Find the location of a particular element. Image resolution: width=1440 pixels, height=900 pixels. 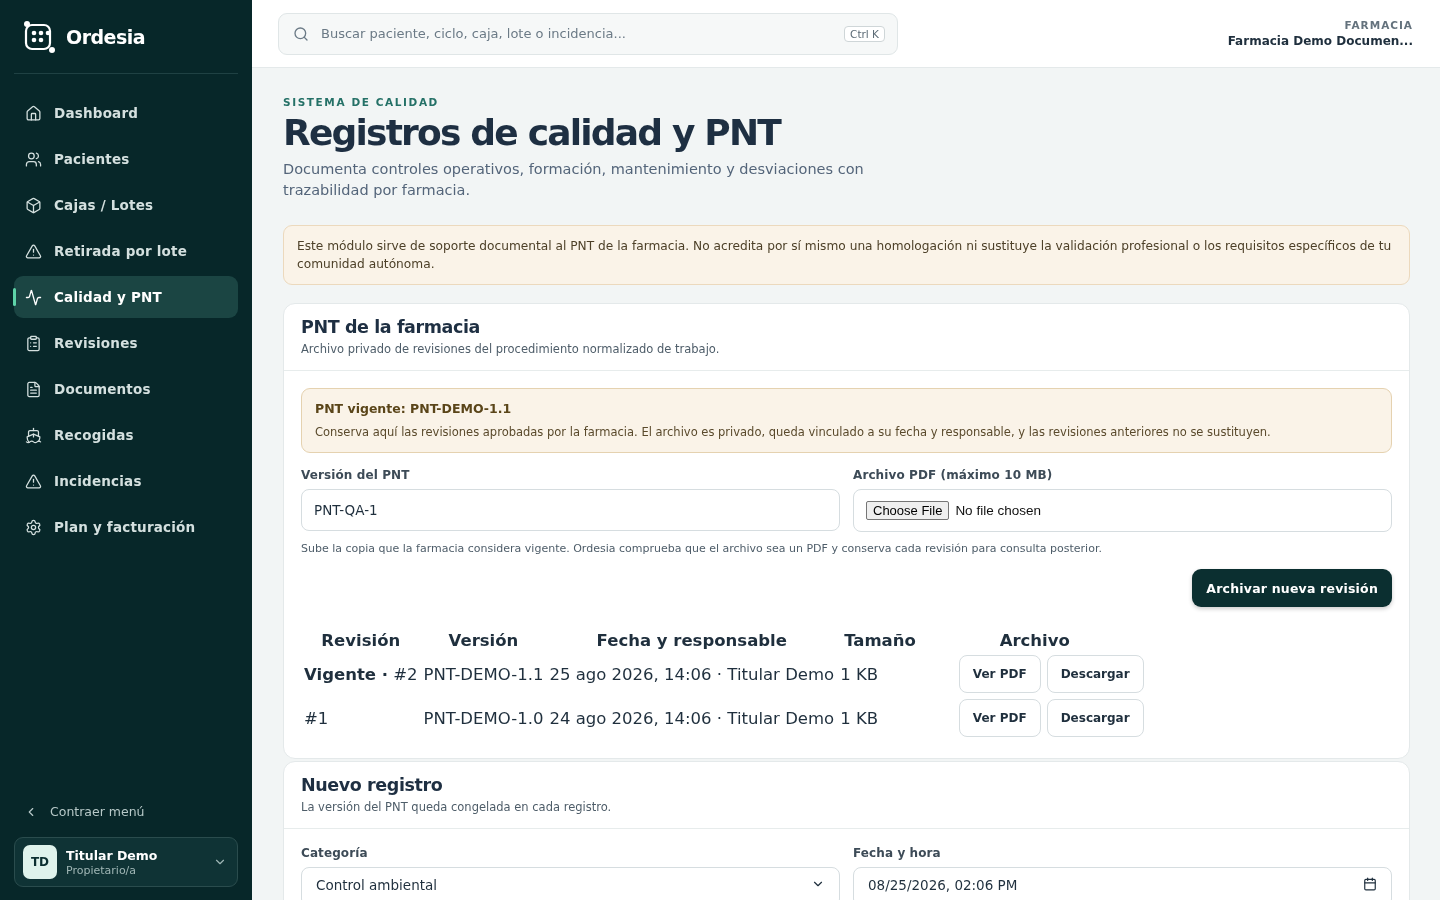

help-text: Sube la copia que la farmacia considera vigente. Ordesia comprueba que el archivo sea un PDF y conserva cada revisión para consulta posterior. is located at coordinates (702, 549).